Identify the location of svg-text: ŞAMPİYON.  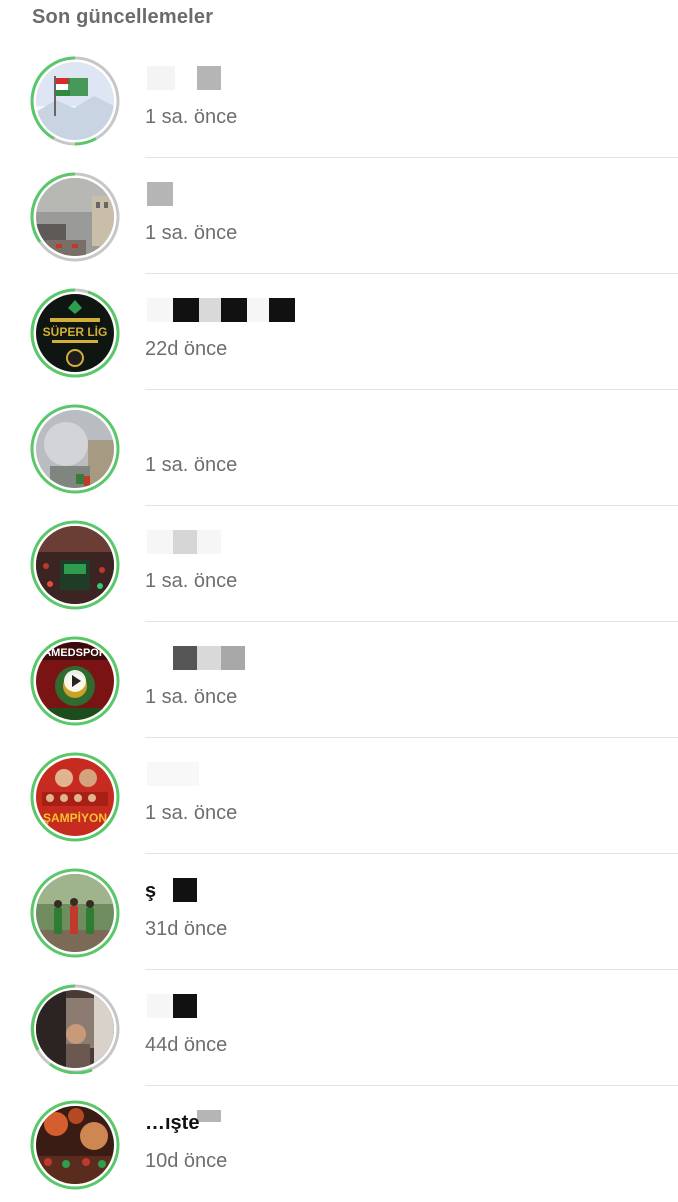
(75, 817).